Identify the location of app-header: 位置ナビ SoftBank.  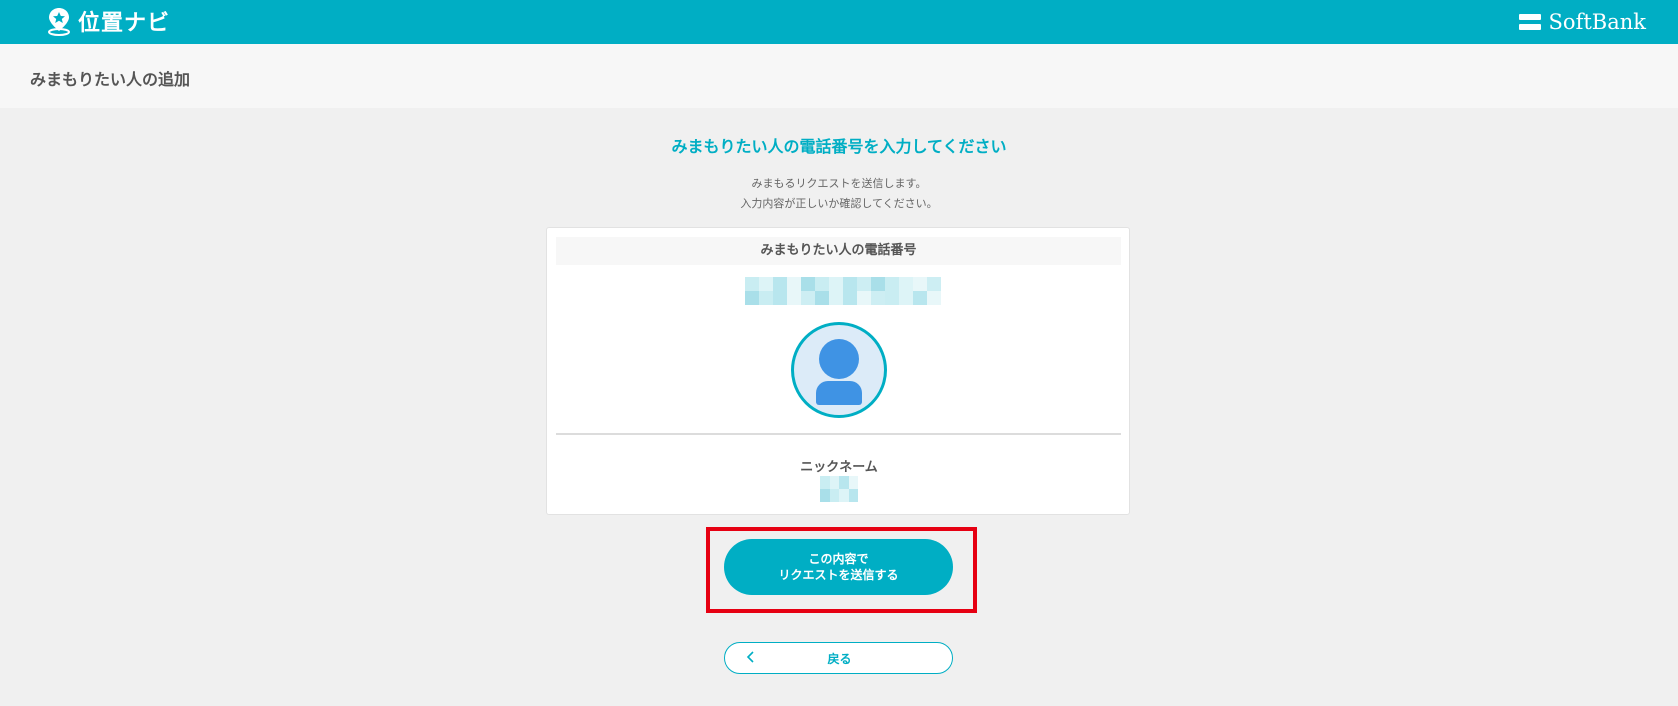
(839, 22).